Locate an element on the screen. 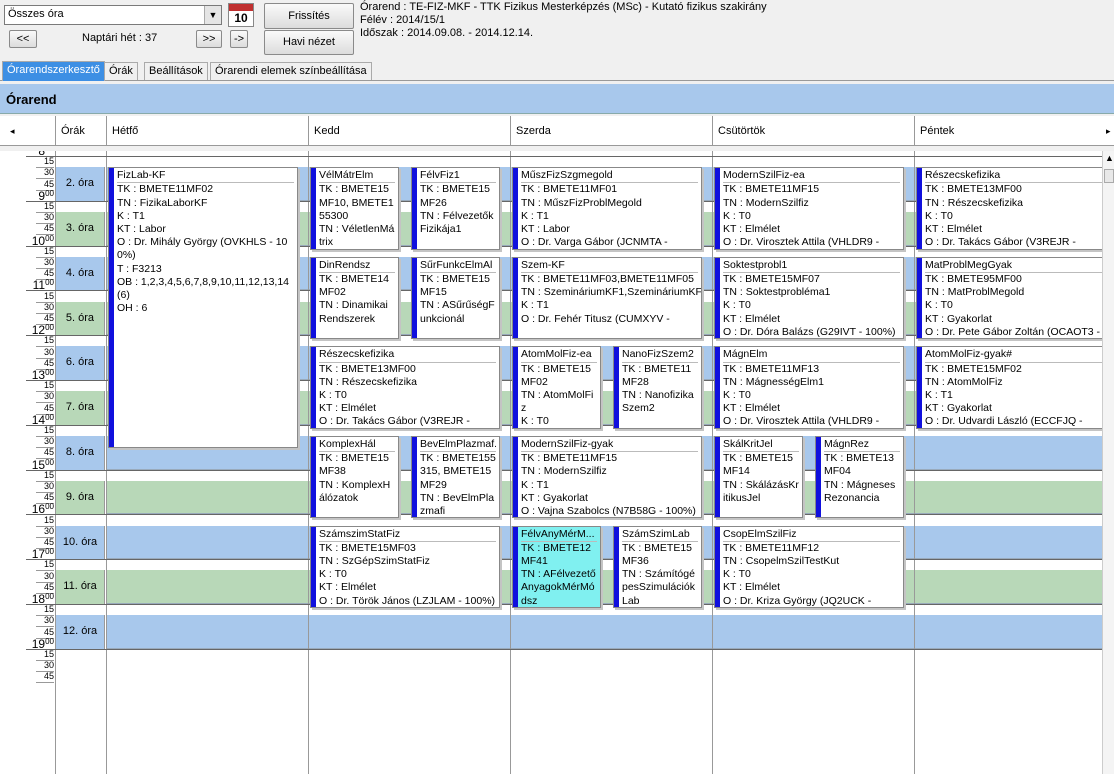 This screenshot has height=774, width=1114. event-line: KT : Elmélet is located at coordinates (751, 587).